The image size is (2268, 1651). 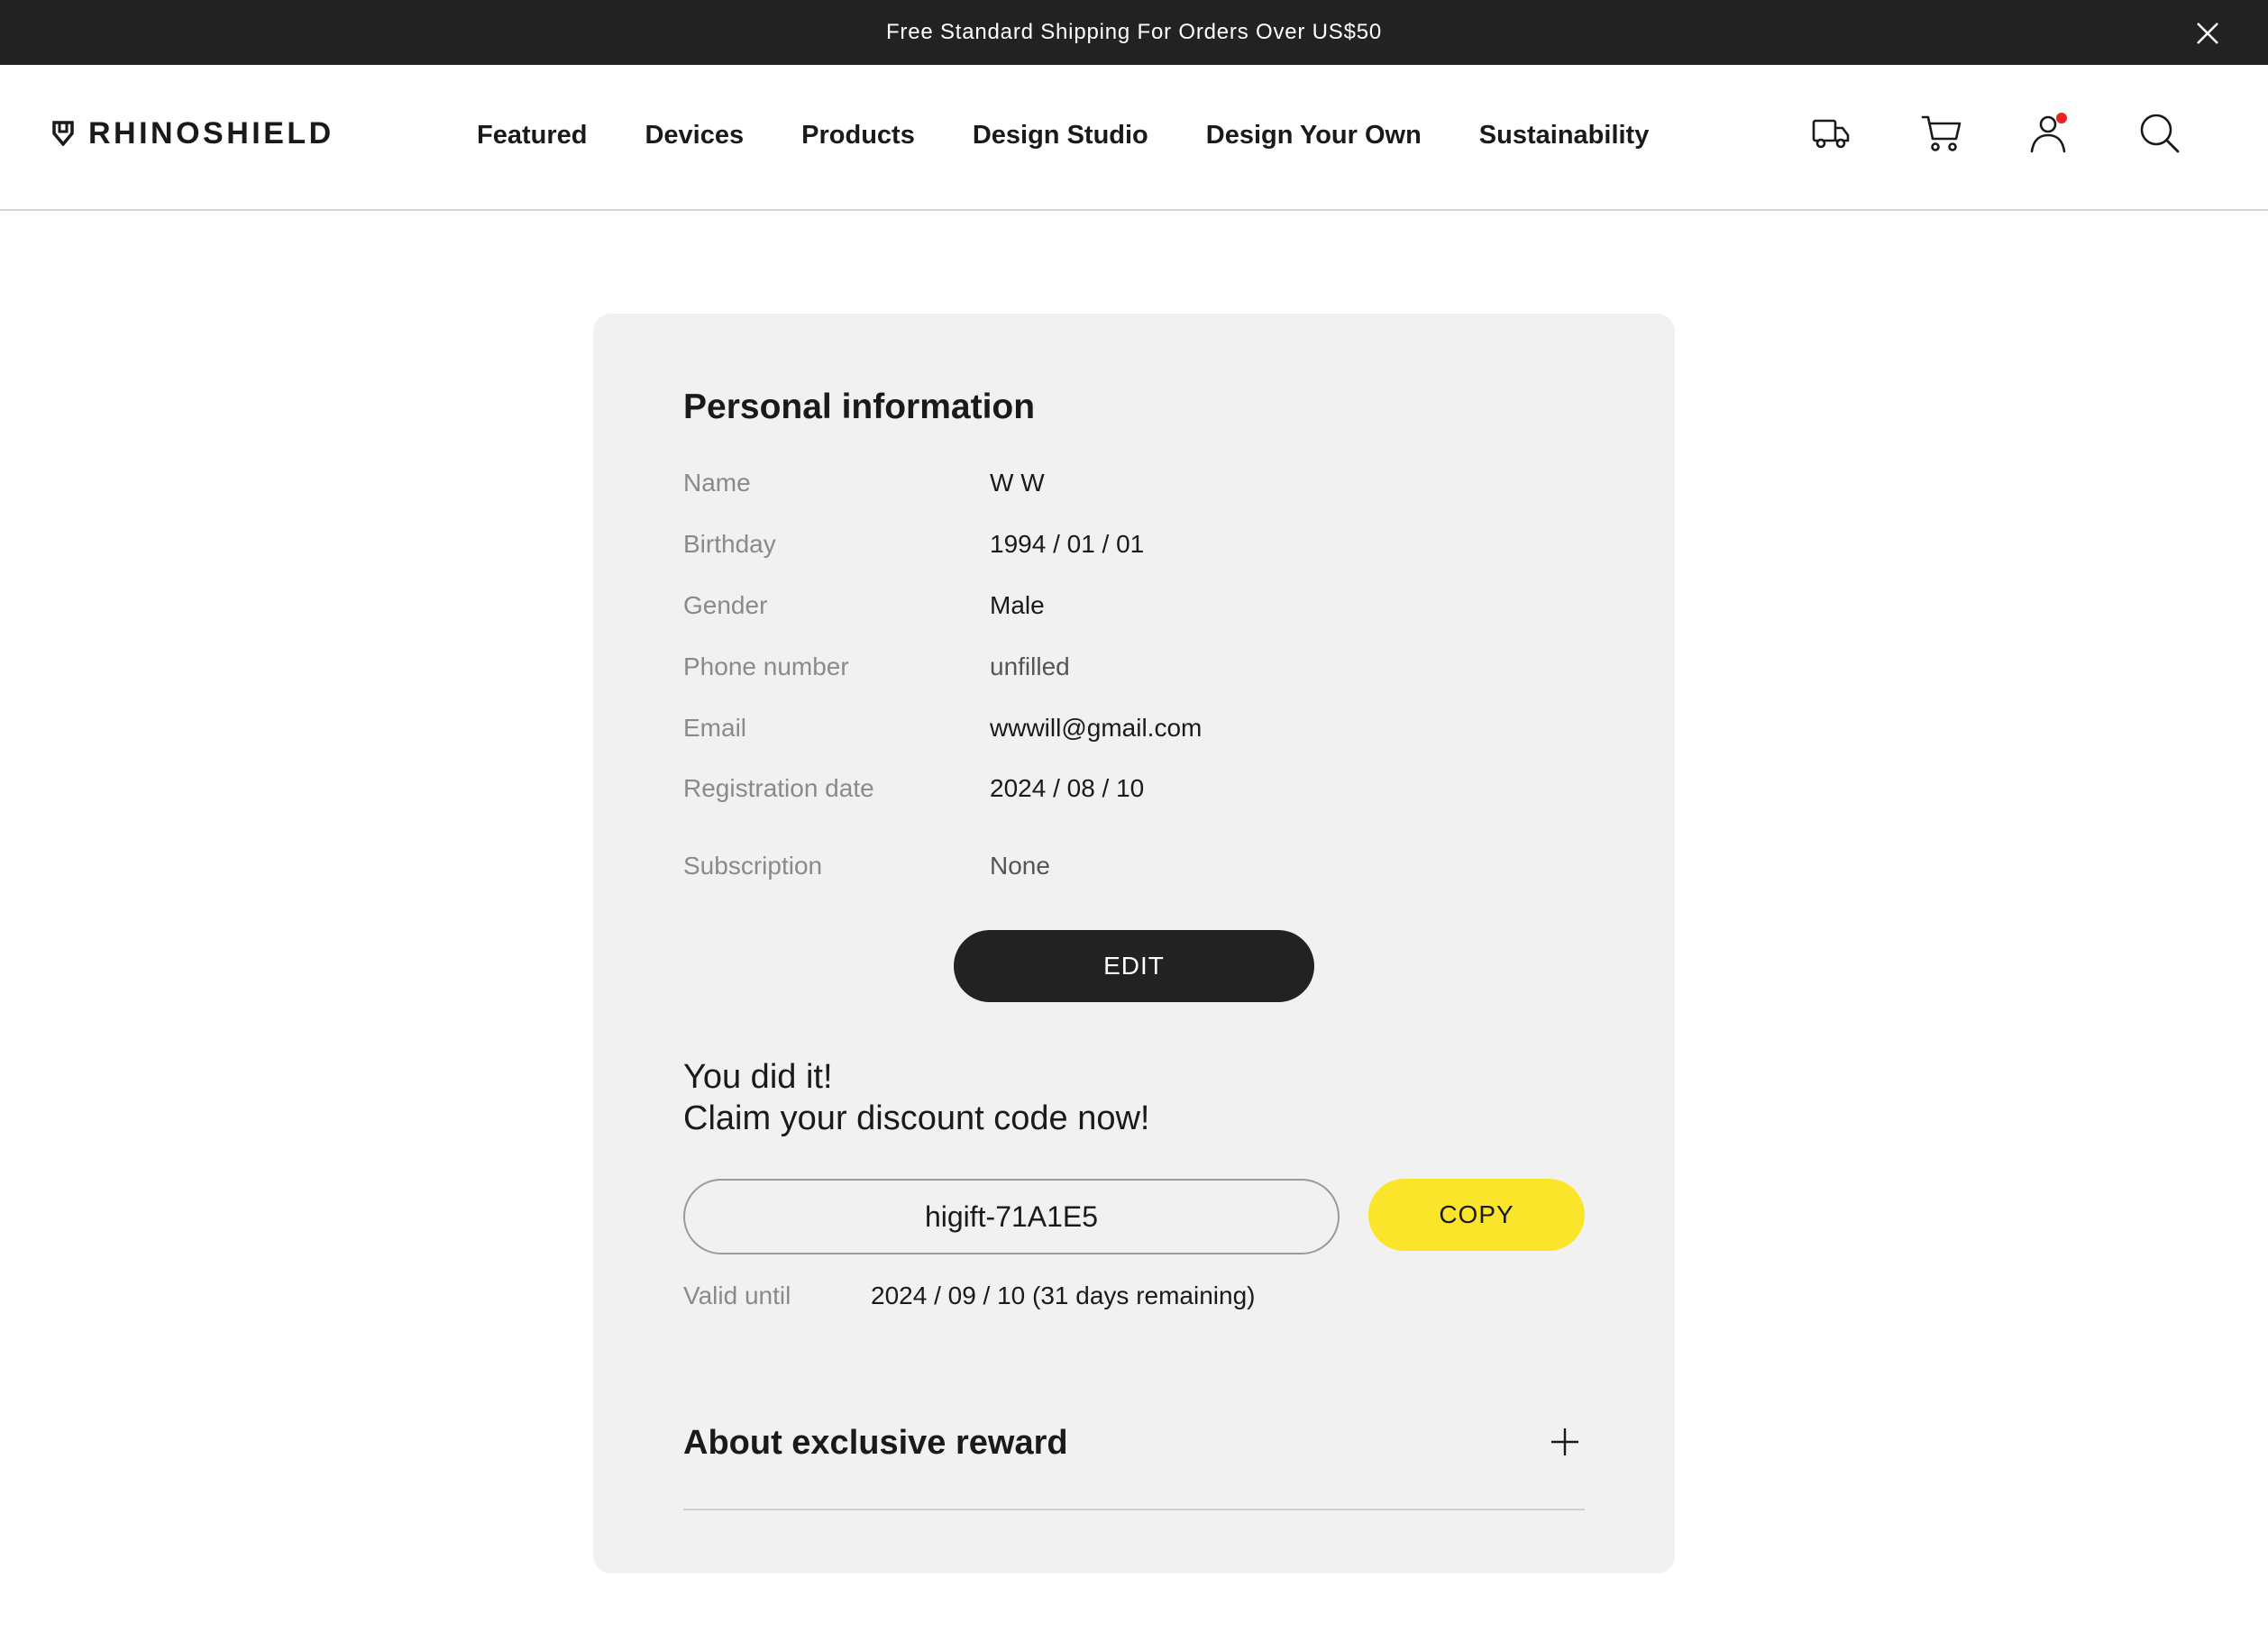 What do you see at coordinates (1134, 870) in the screenshot?
I see `info-row-subscription: Subscription None` at bounding box center [1134, 870].